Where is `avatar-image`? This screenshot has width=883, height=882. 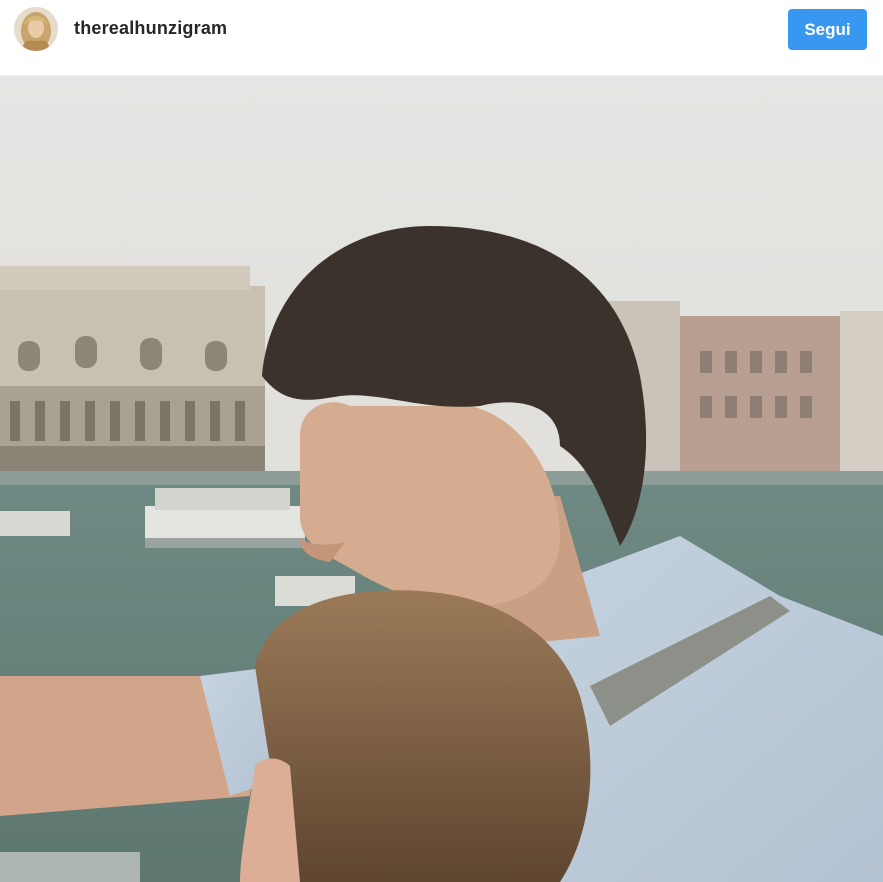 avatar-image is located at coordinates (36, 29).